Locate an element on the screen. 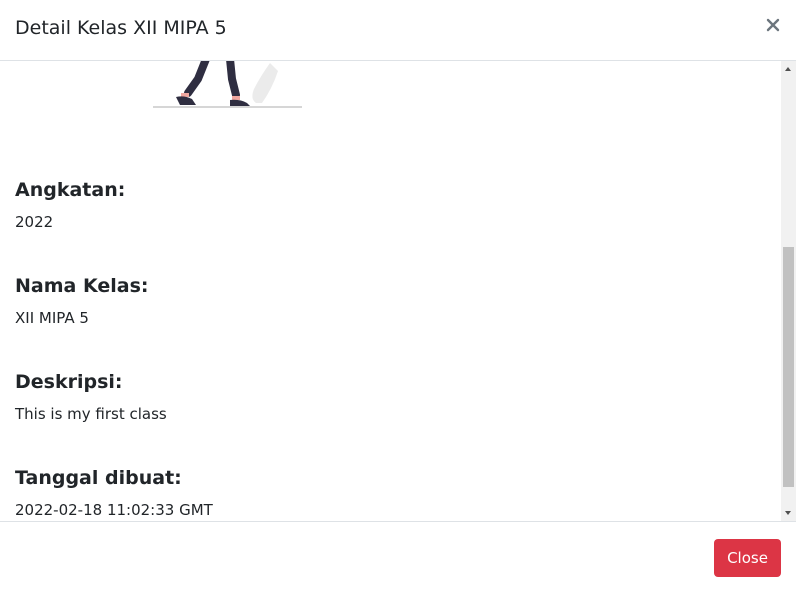  modal-header: Detail Kelas XII MIPA 5 is located at coordinates (398, 30).